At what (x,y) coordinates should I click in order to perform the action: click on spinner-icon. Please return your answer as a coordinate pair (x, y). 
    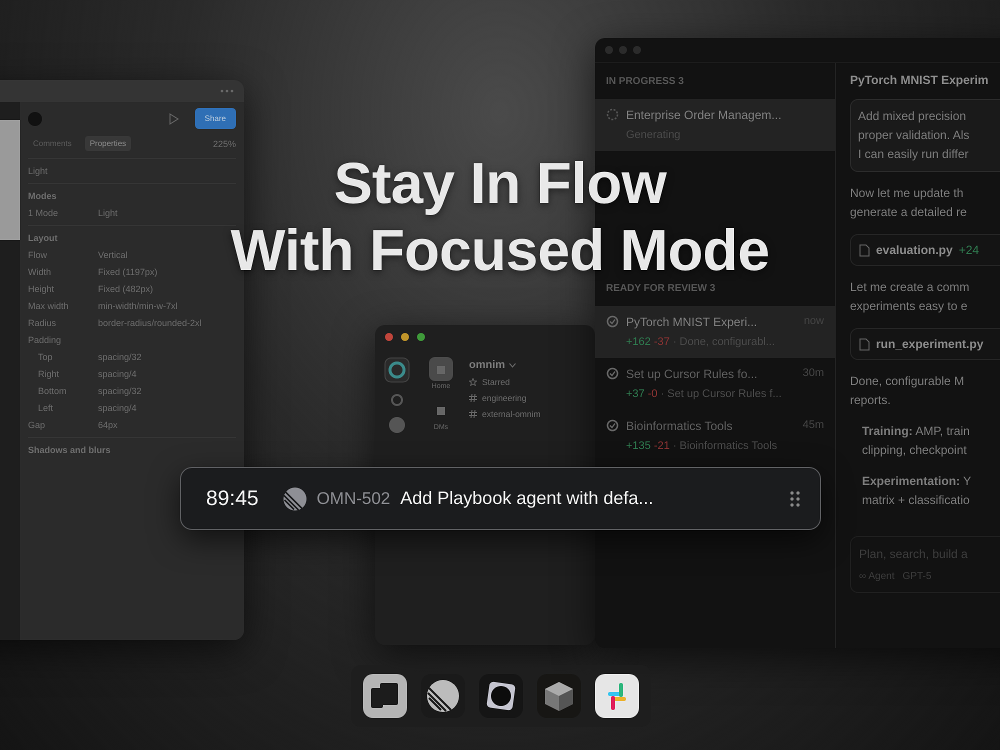
    Looking at the image, I should click on (612, 114).